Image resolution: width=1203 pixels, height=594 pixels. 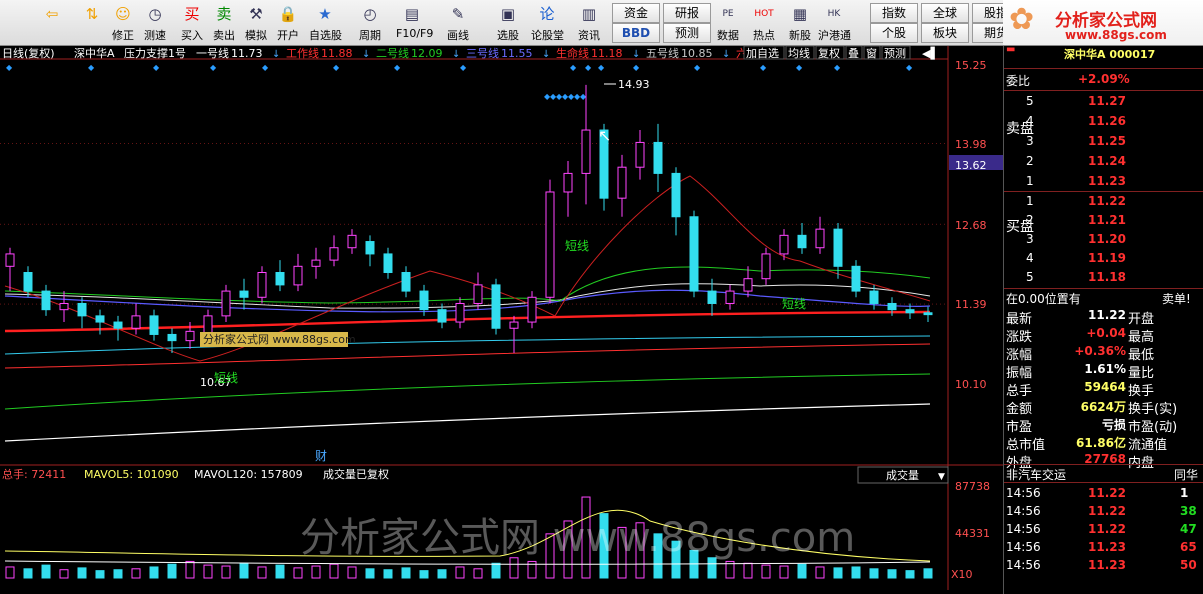 What do you see at coordinates (52, 14) in the screenshot?
I see `back-arrow-icon: ⇦` at bounding box center [52, 14].